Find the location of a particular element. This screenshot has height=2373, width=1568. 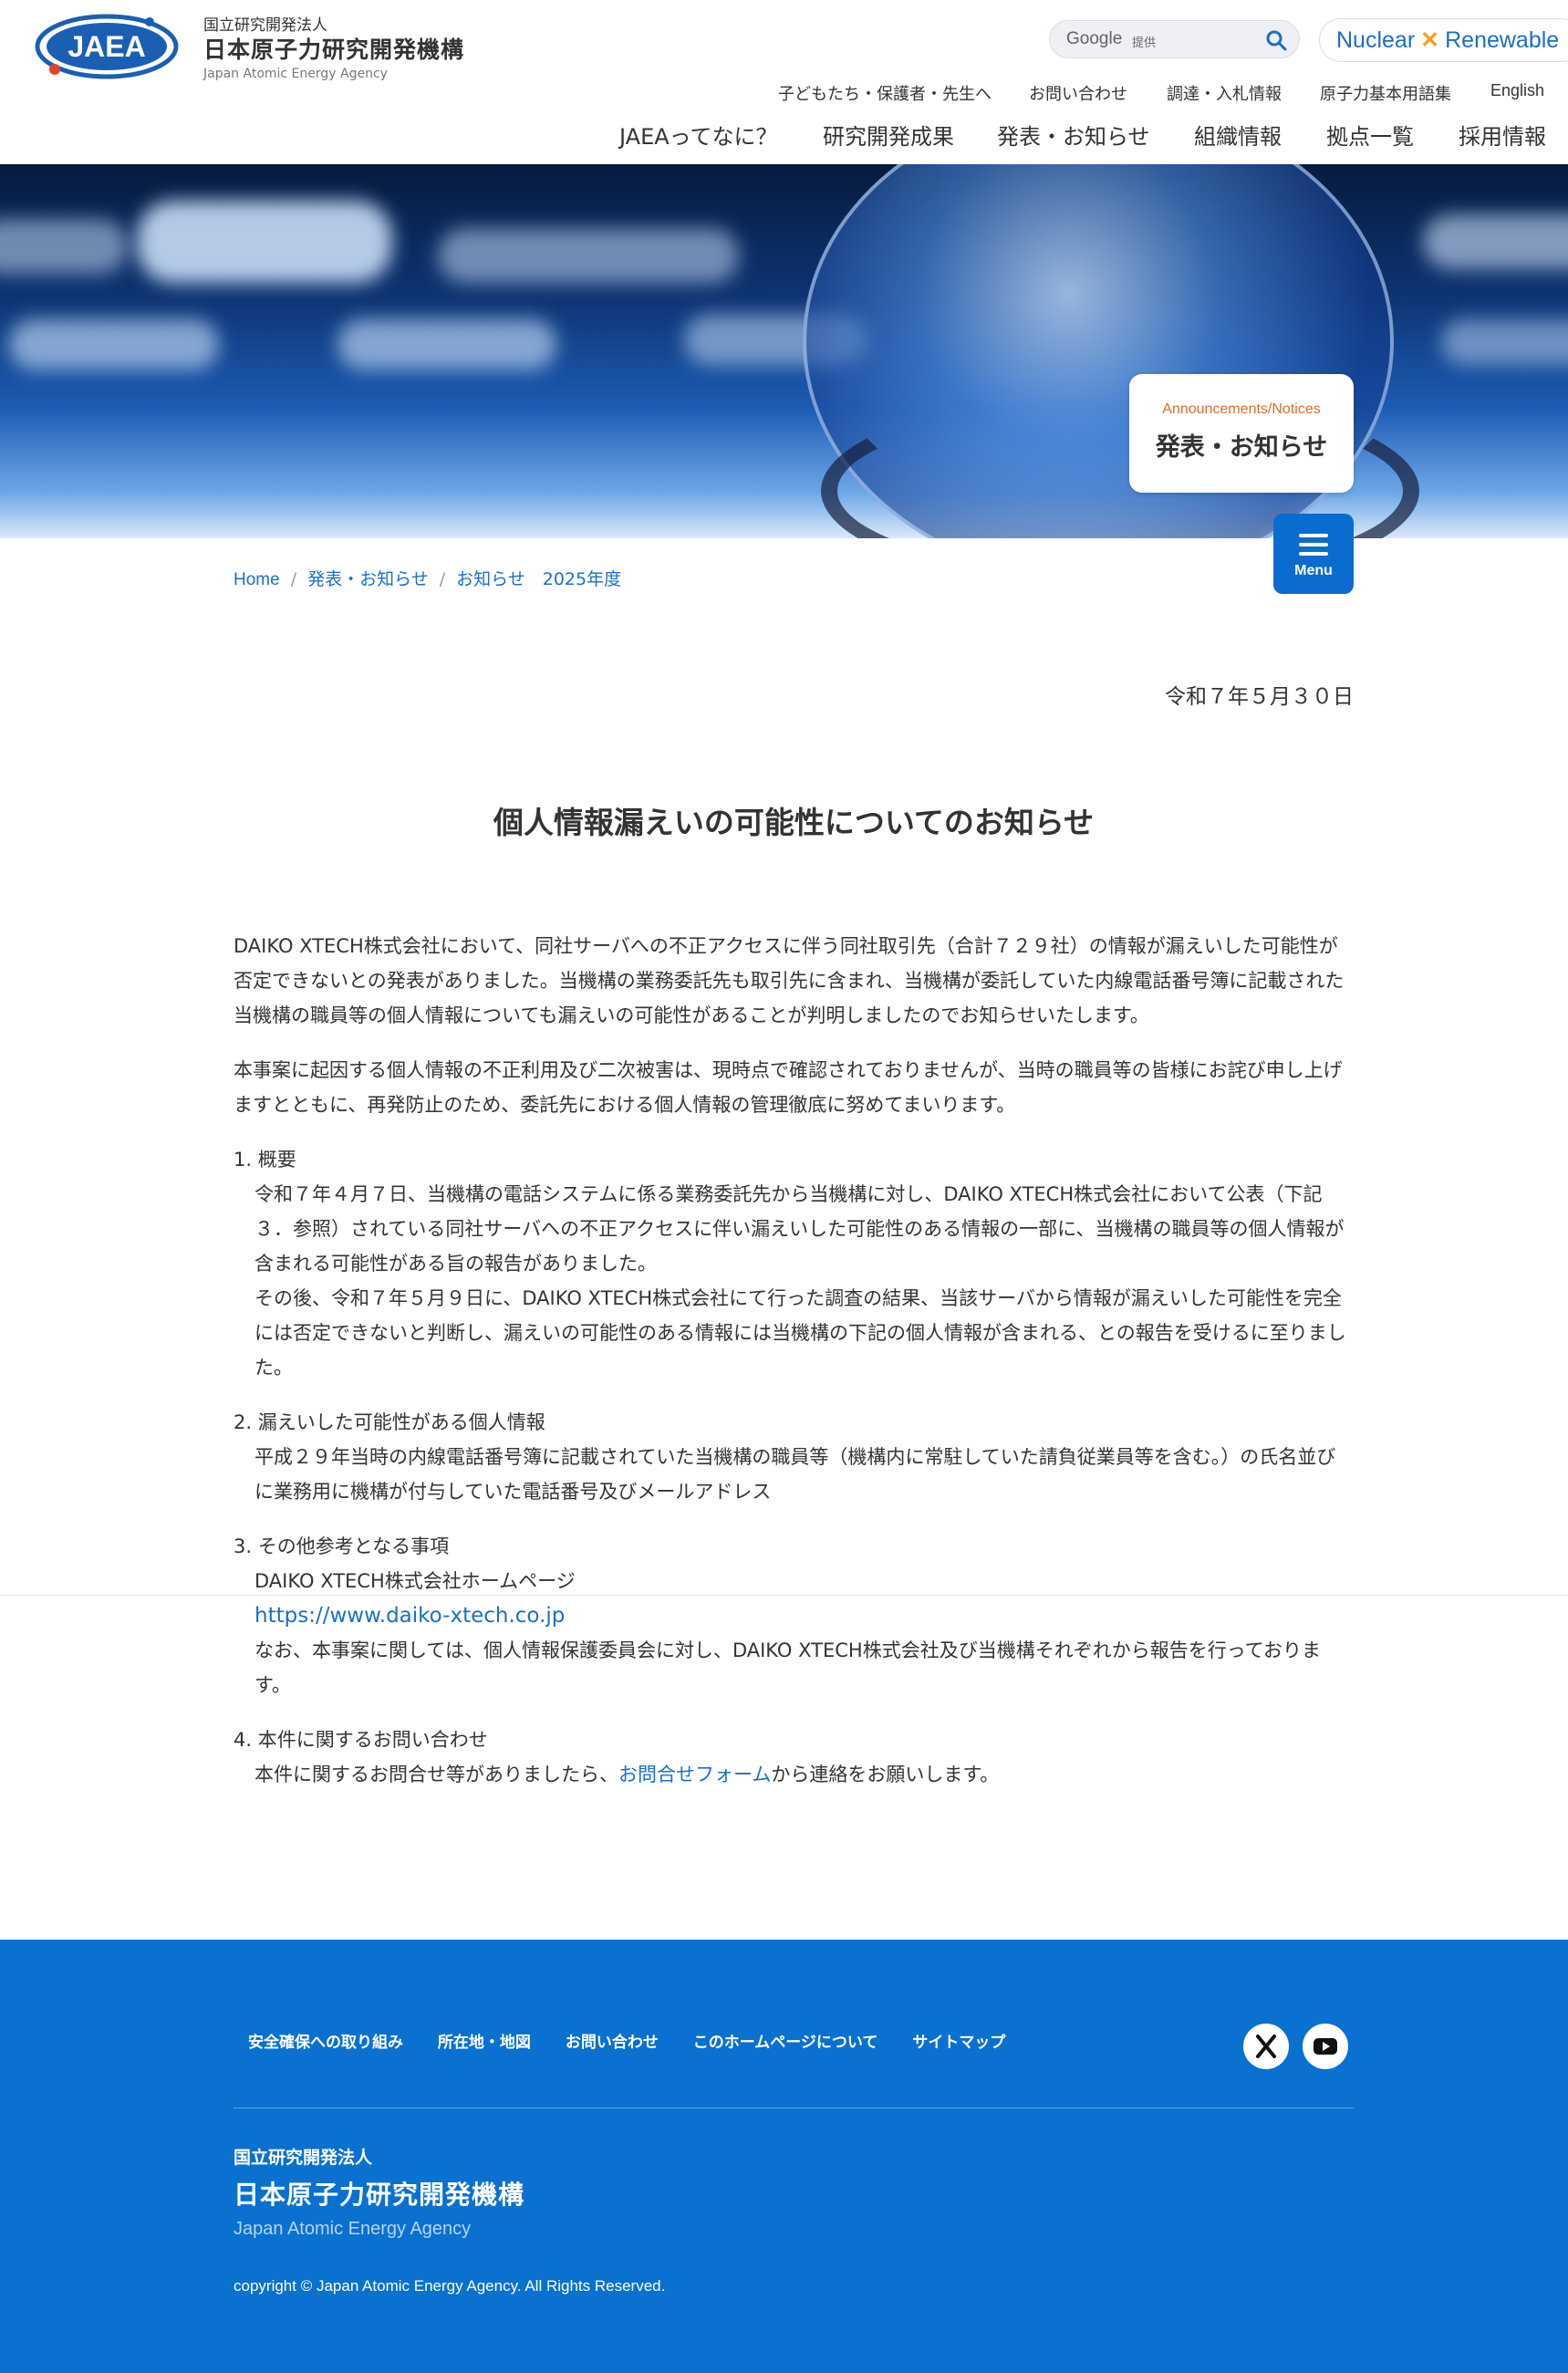

nav-announcements: 発表・お知らせ is located at coordinates (1073, 135).